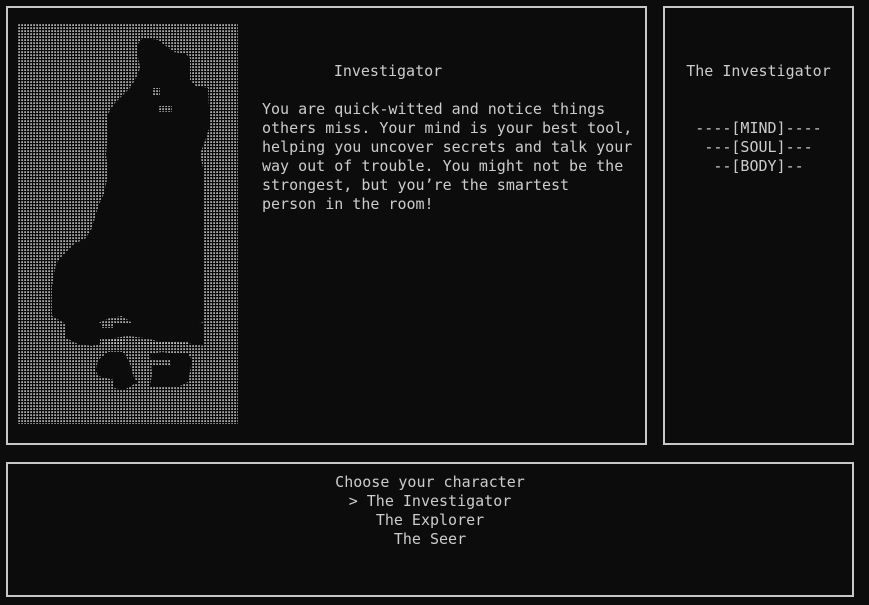  Describe the element at coordinates (758, 71) in the screenshot. I see `stats-panel-title: The Investigator` at that location.